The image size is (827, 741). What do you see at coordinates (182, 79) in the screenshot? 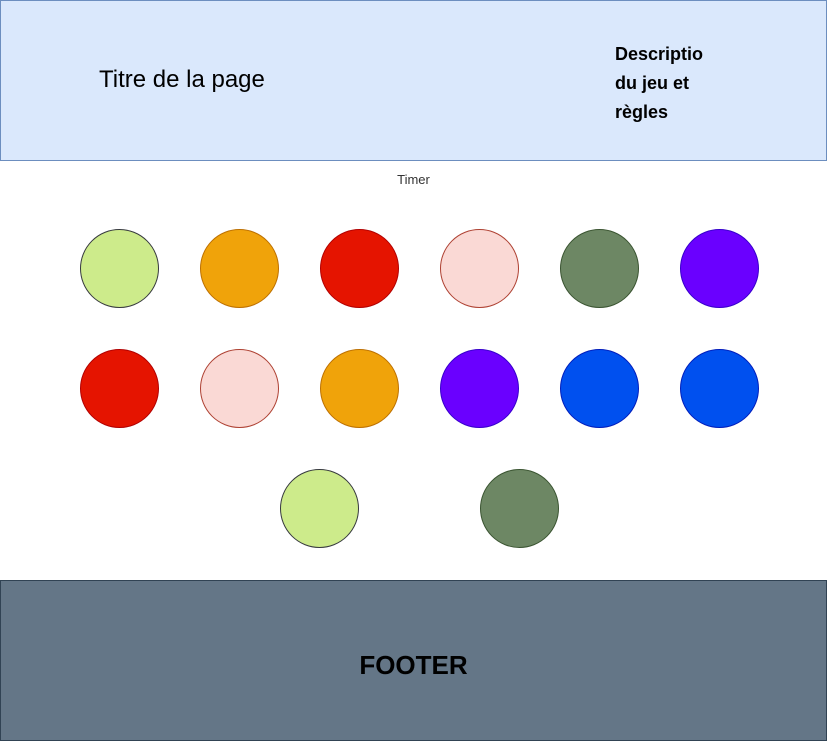
I see `page-title: Titre de la page` at bounding box center [182, 79].